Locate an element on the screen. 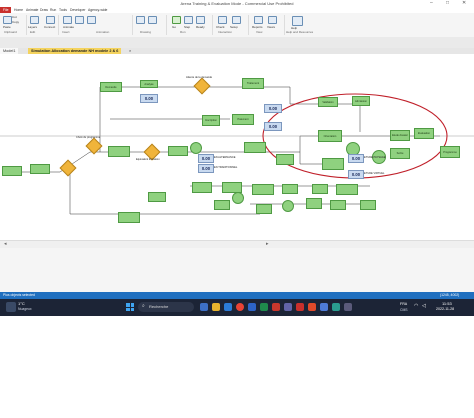 The height and width of the screenshot is (418, 474). paste-icon is located at coordinates (7, 20).